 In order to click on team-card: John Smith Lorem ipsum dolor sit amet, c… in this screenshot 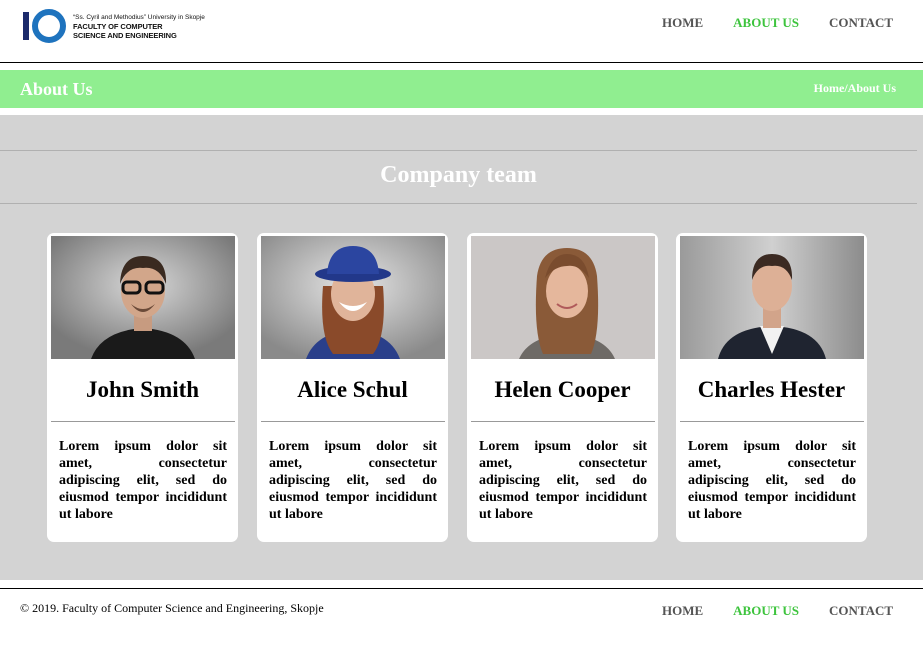, I will do `click(142, 387)`.